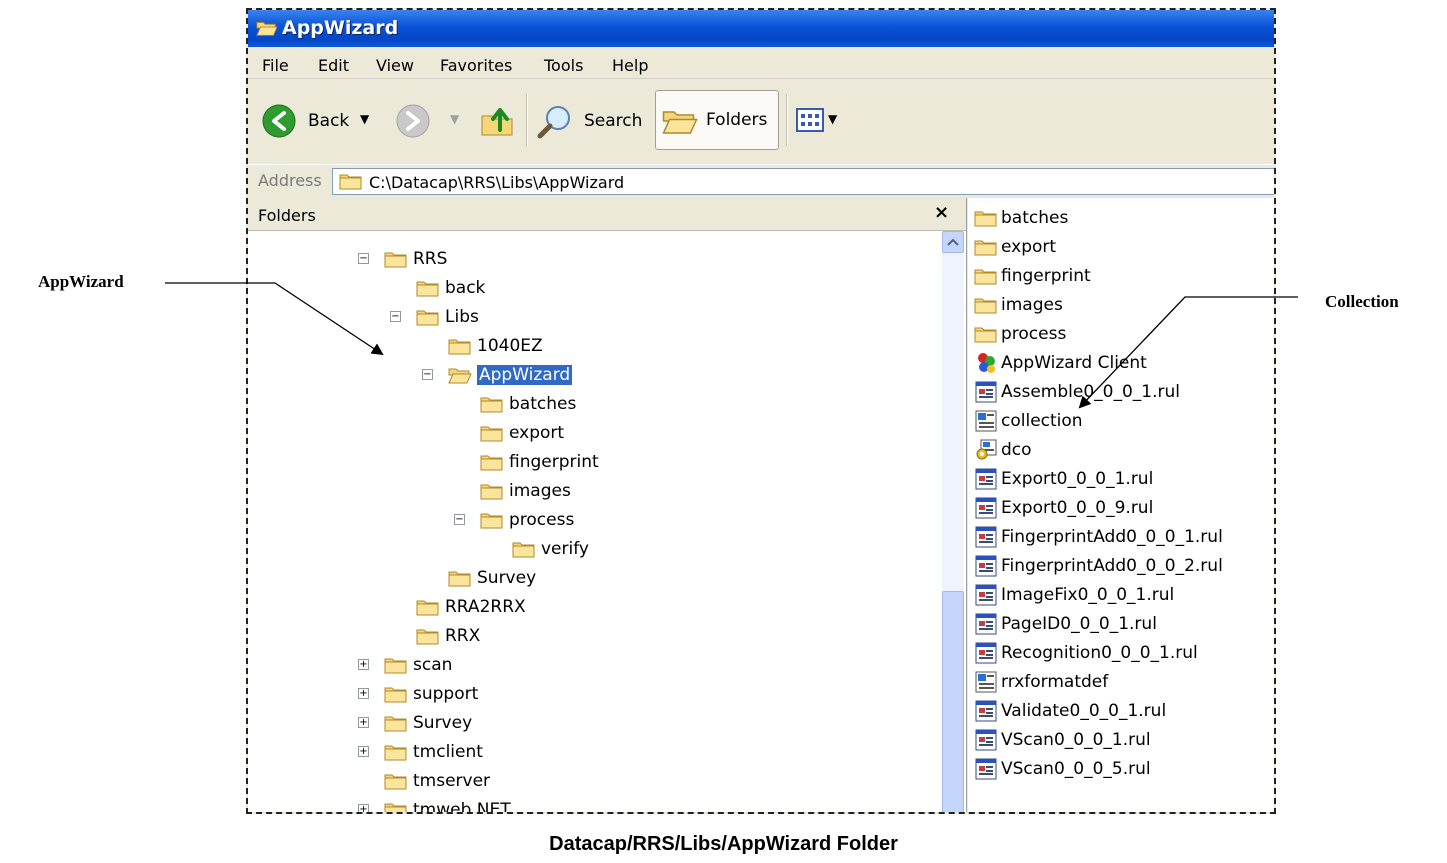  What do you see at coordinates (723, 844) in the screenshot?
I see `figure-caption: Datacap/RRS/Libs/AppWizard Folder` at bounding box center [723, 844].